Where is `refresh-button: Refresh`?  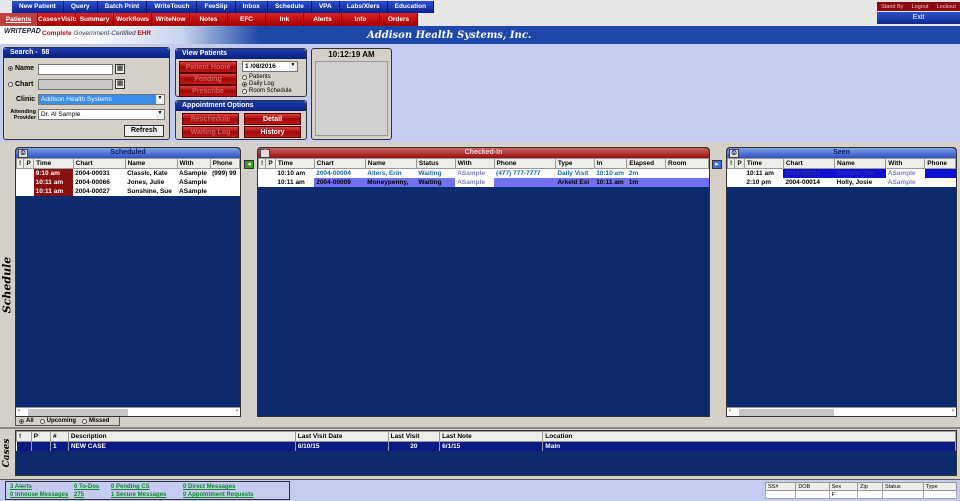 refresh-button: Refresh is located at coordinates (144, 131).